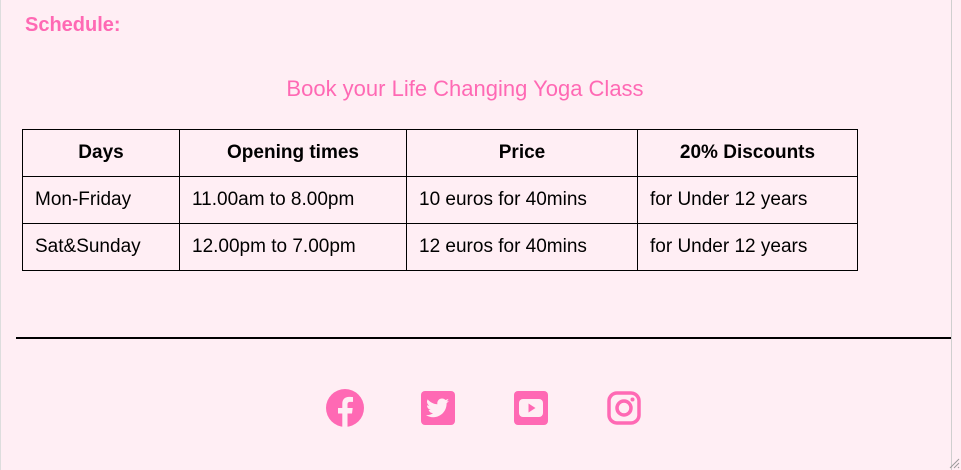  What do you see at coordinates (483, 338) in the screenshot?
I see `footer-divider` at bounding box center [483, 338].